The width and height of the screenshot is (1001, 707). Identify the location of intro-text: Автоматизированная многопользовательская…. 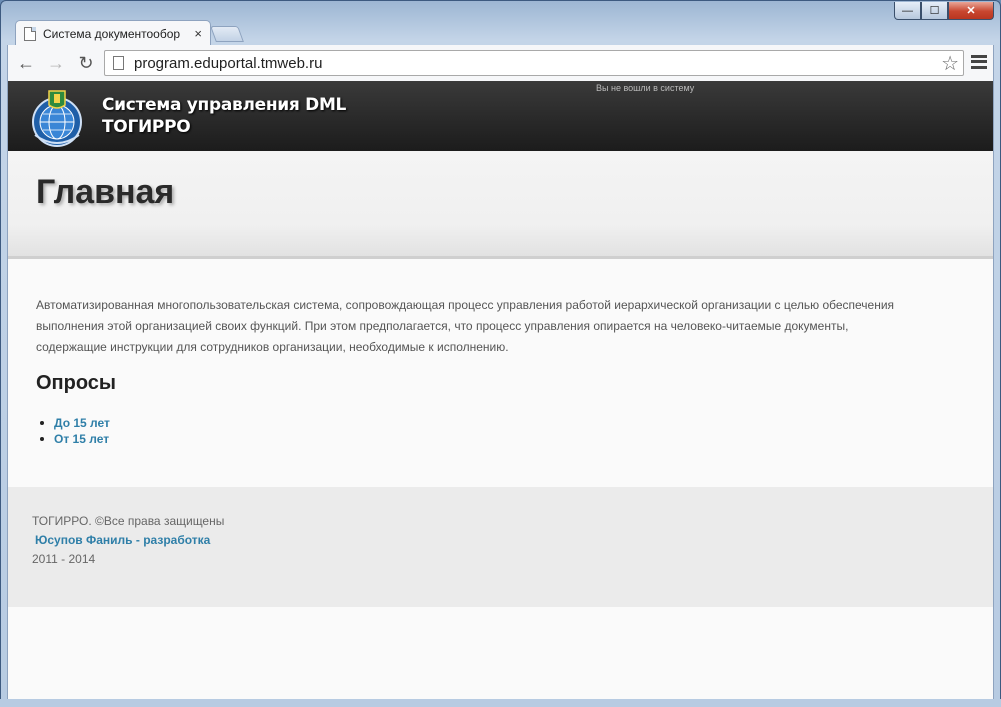
(465, 326).